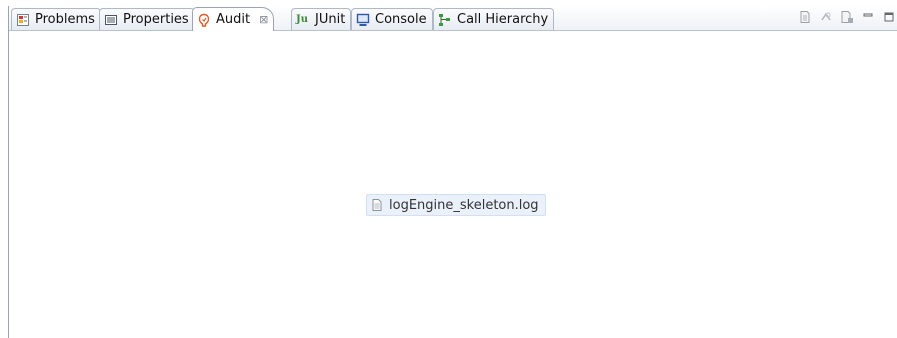  What do you see at coordinates (65, 19) in the screenshot?
I see `tab-label: Problems` at bounding box center [65, 19].